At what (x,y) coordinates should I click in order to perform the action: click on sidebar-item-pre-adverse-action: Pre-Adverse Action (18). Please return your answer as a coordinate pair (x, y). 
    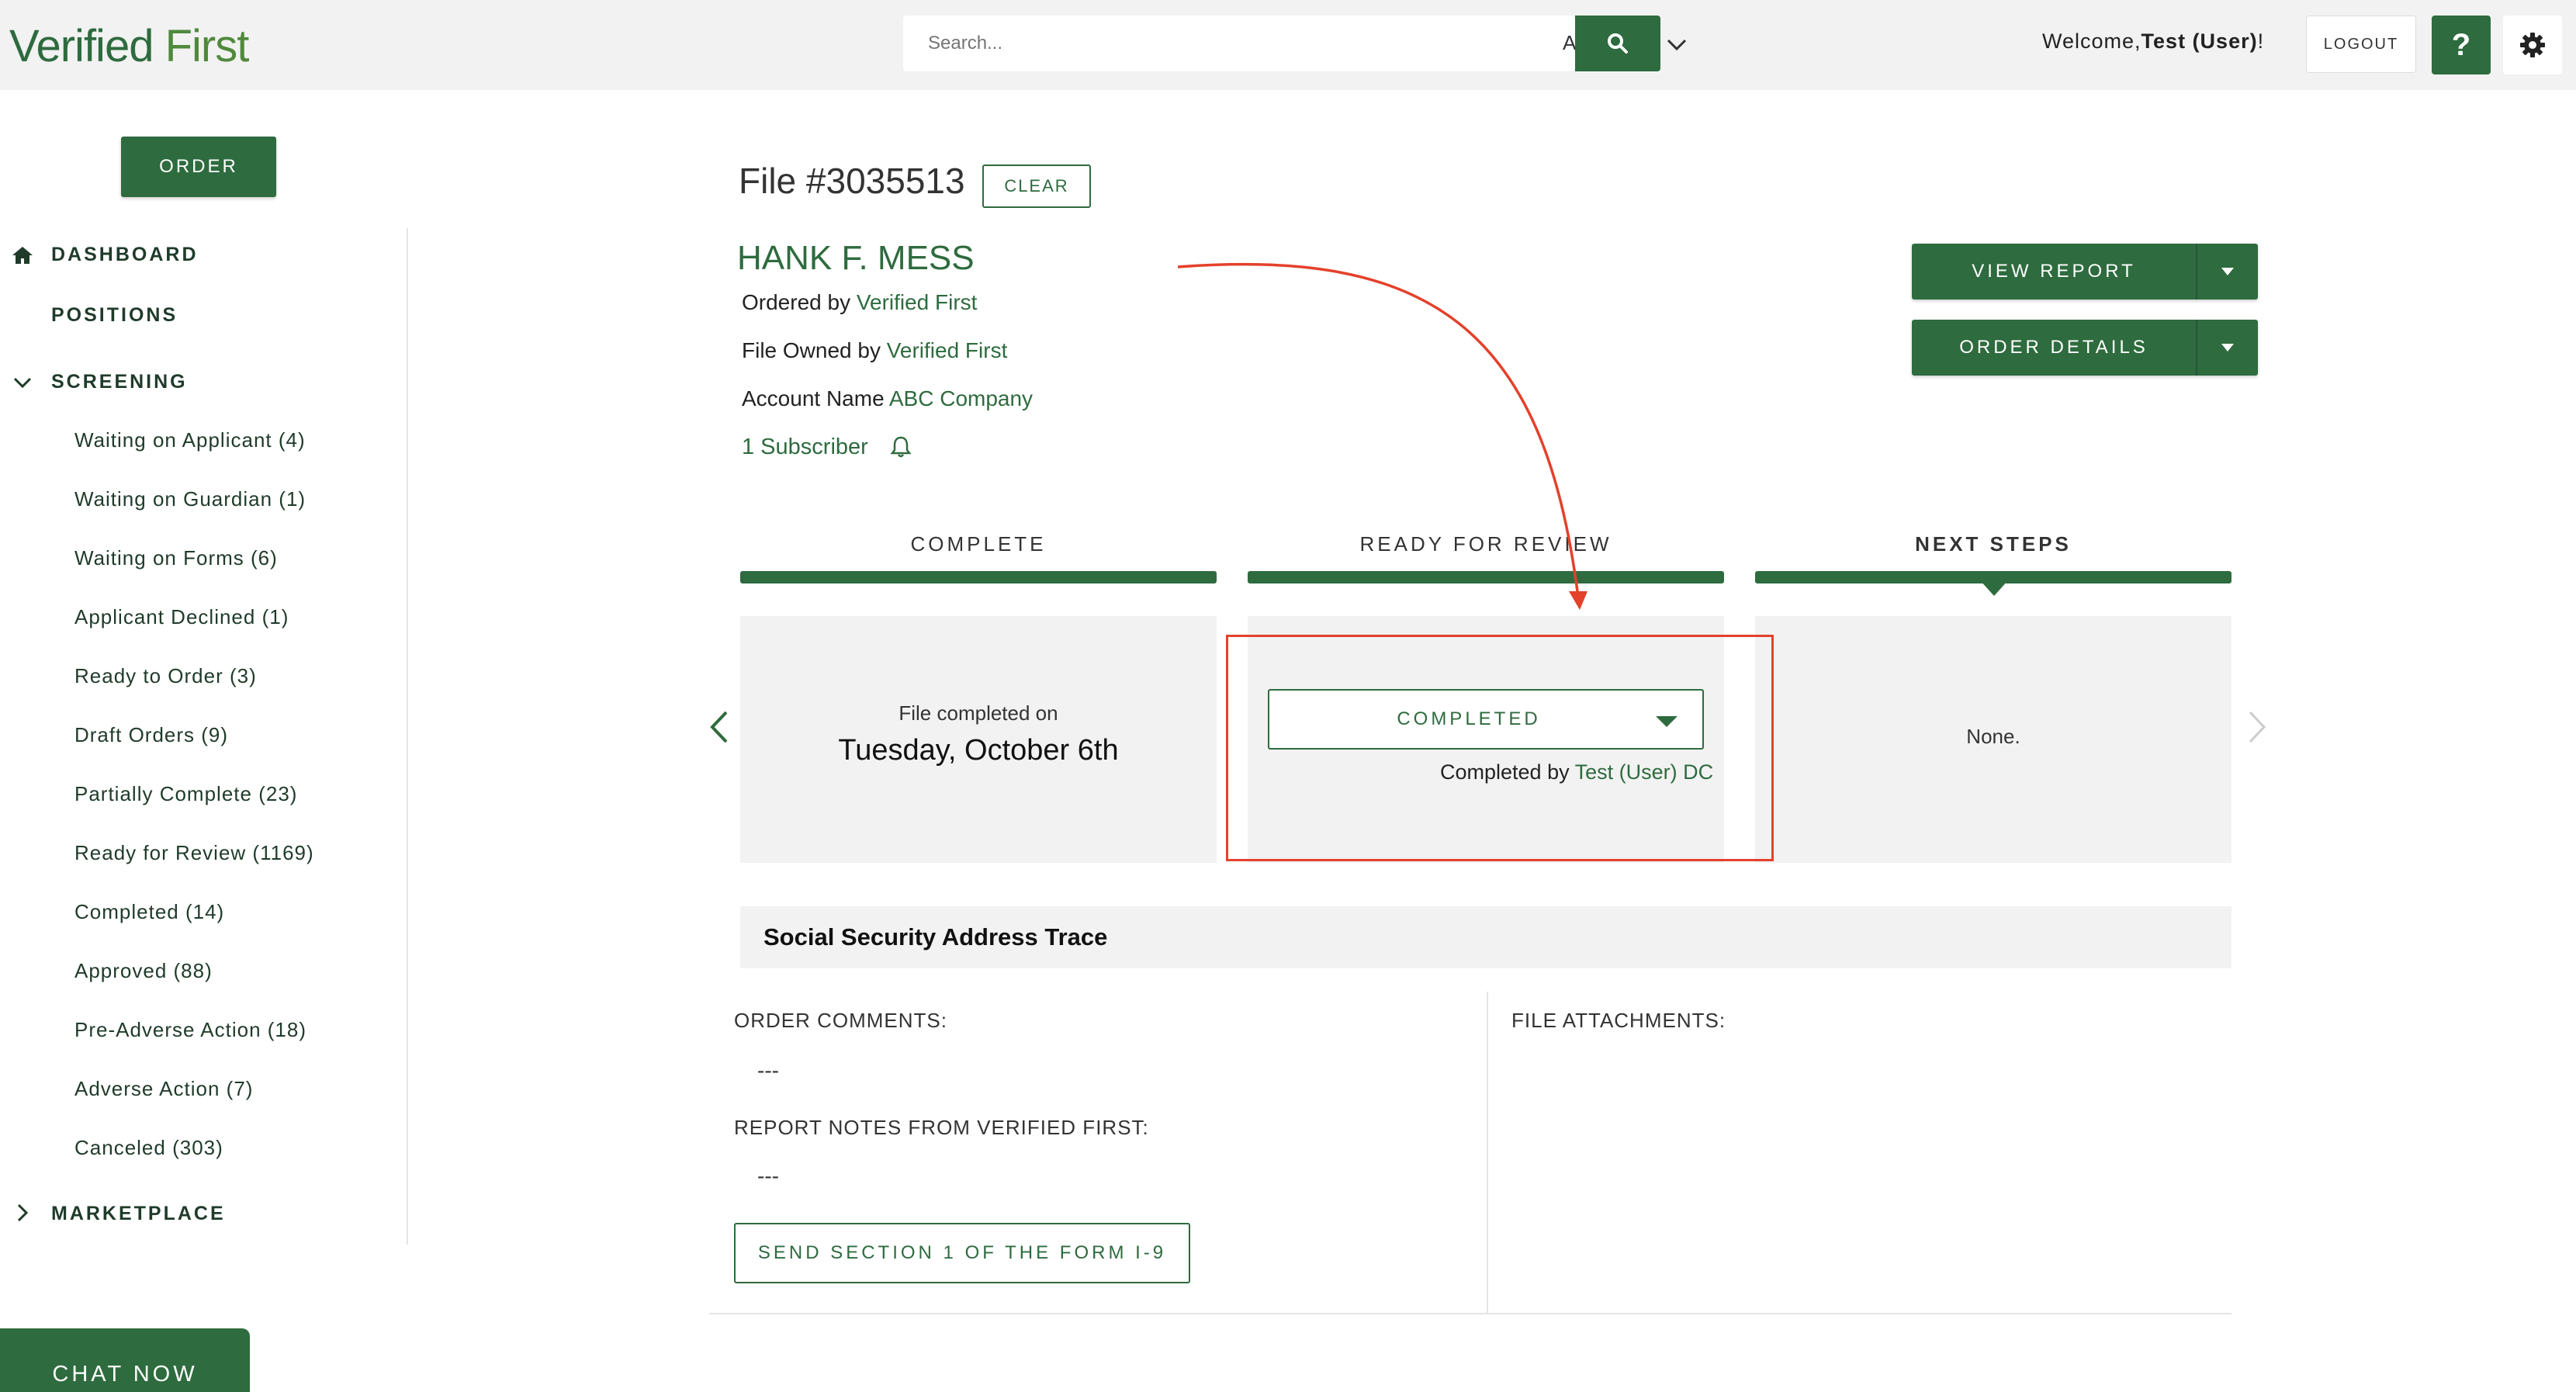
    Looking at the image, I should click on (190, 1030).